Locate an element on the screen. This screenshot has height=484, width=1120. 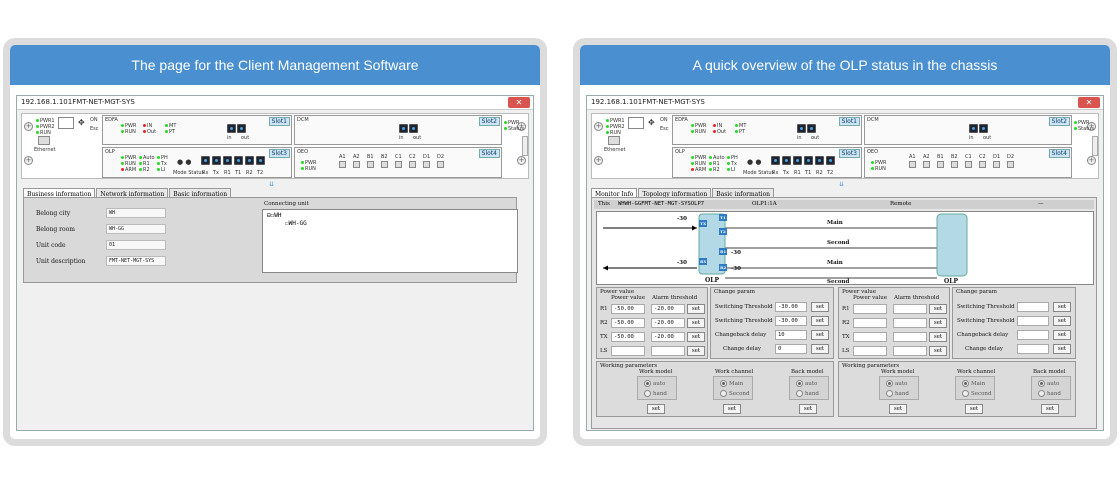
slot2: DCM Slot2 in out is located at coordinates (398, 130).